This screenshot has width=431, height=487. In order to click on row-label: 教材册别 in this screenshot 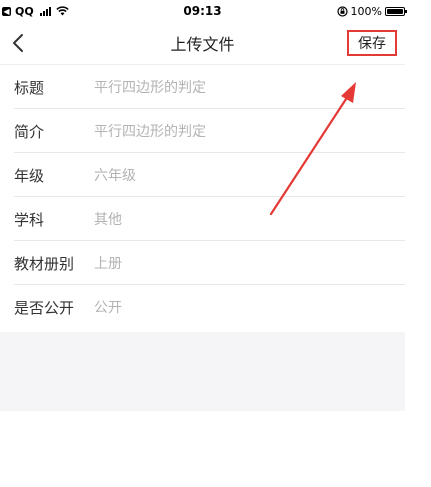, I will do `click(44, 263)`.